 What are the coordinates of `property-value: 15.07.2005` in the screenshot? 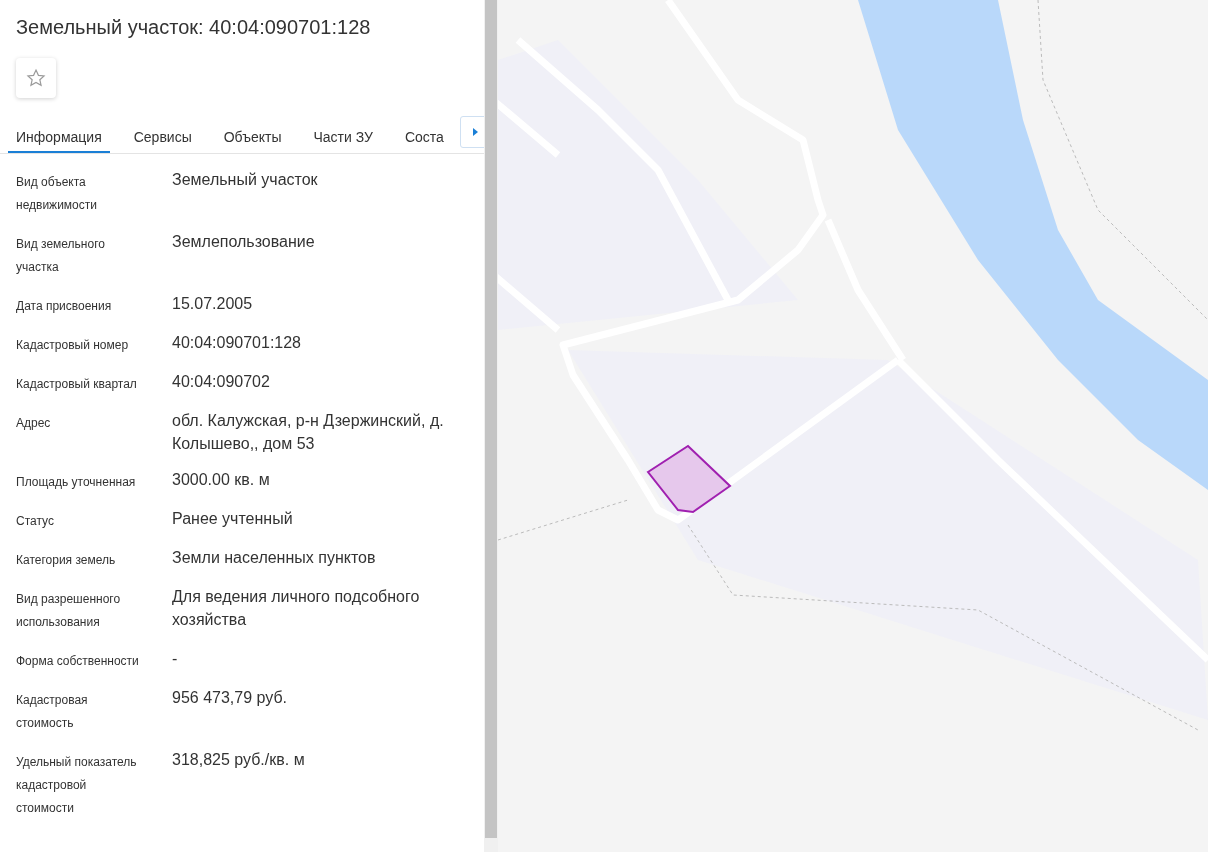 It's located at (213, 304).